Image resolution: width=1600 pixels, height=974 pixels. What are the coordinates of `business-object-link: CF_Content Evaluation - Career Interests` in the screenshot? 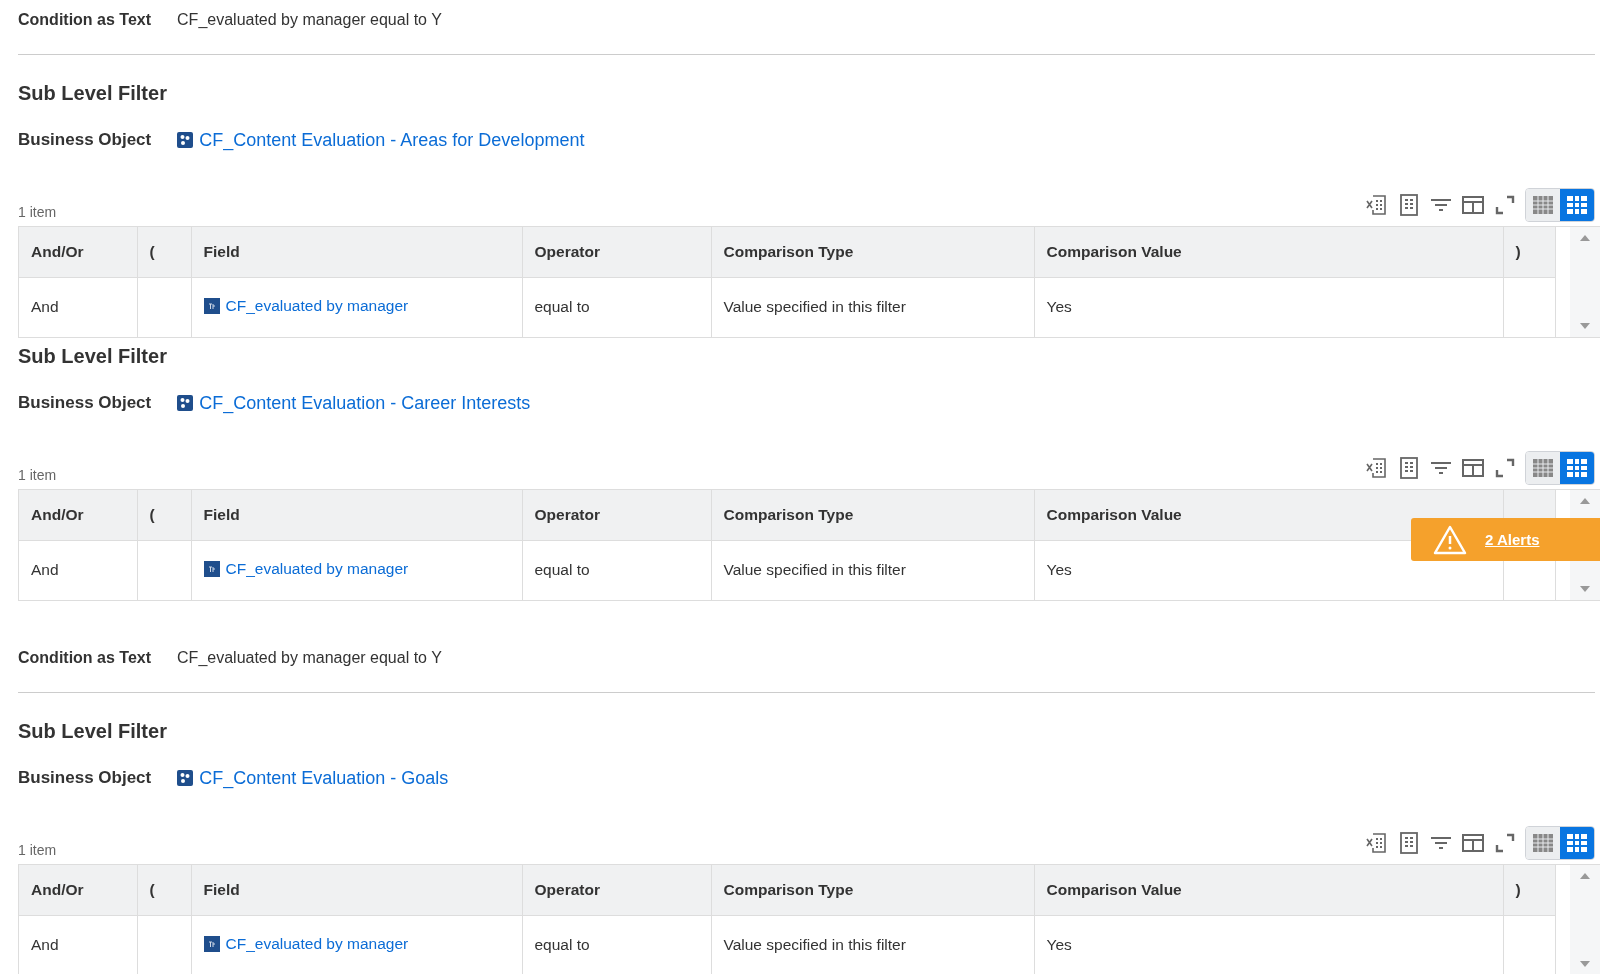 It's located at (365, 403).